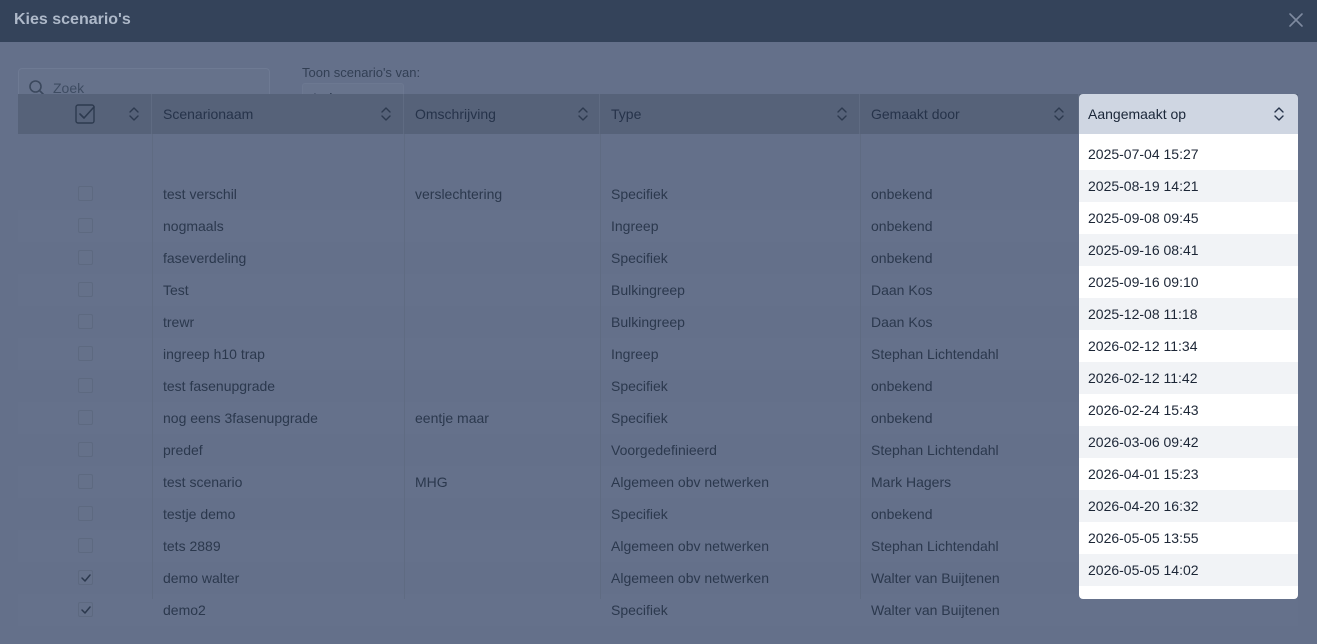 The height and width of the screenshot is (644, 1317). Describe the element at coordinates (200, 194) in the screenshot. I see `cell-name: test verschil` at that location.